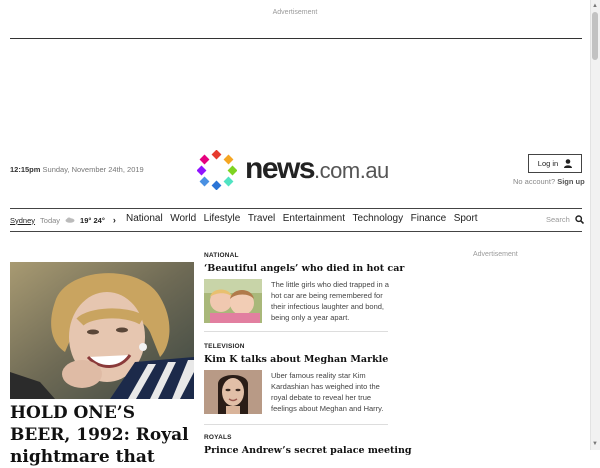 The height and width of the screenshot is (468, 600). I want to click on hero-image, so click(102, 330).